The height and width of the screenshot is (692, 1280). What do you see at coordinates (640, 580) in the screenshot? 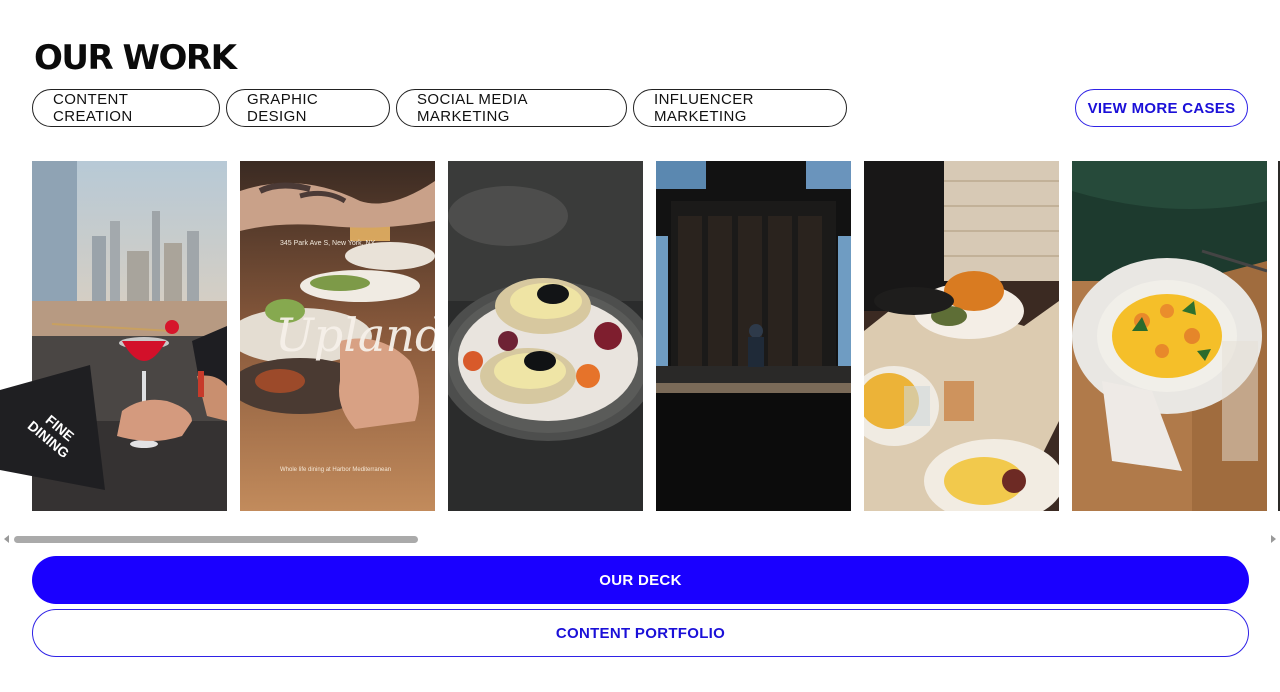
I see `our-deck-button: OUR DECK` at bounding box center [640, 580].